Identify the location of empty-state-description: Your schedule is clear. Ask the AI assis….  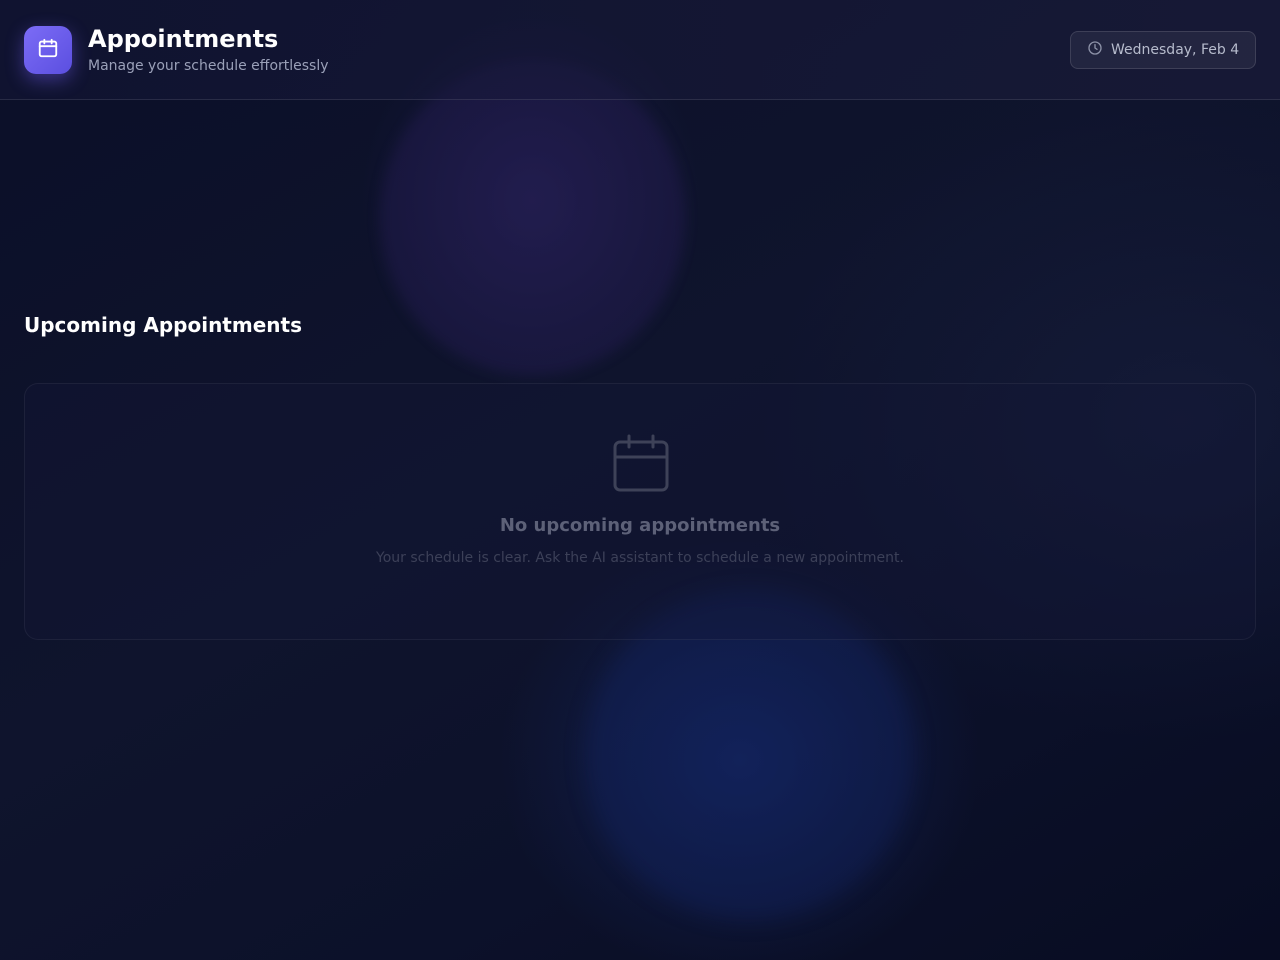
(640, 558).